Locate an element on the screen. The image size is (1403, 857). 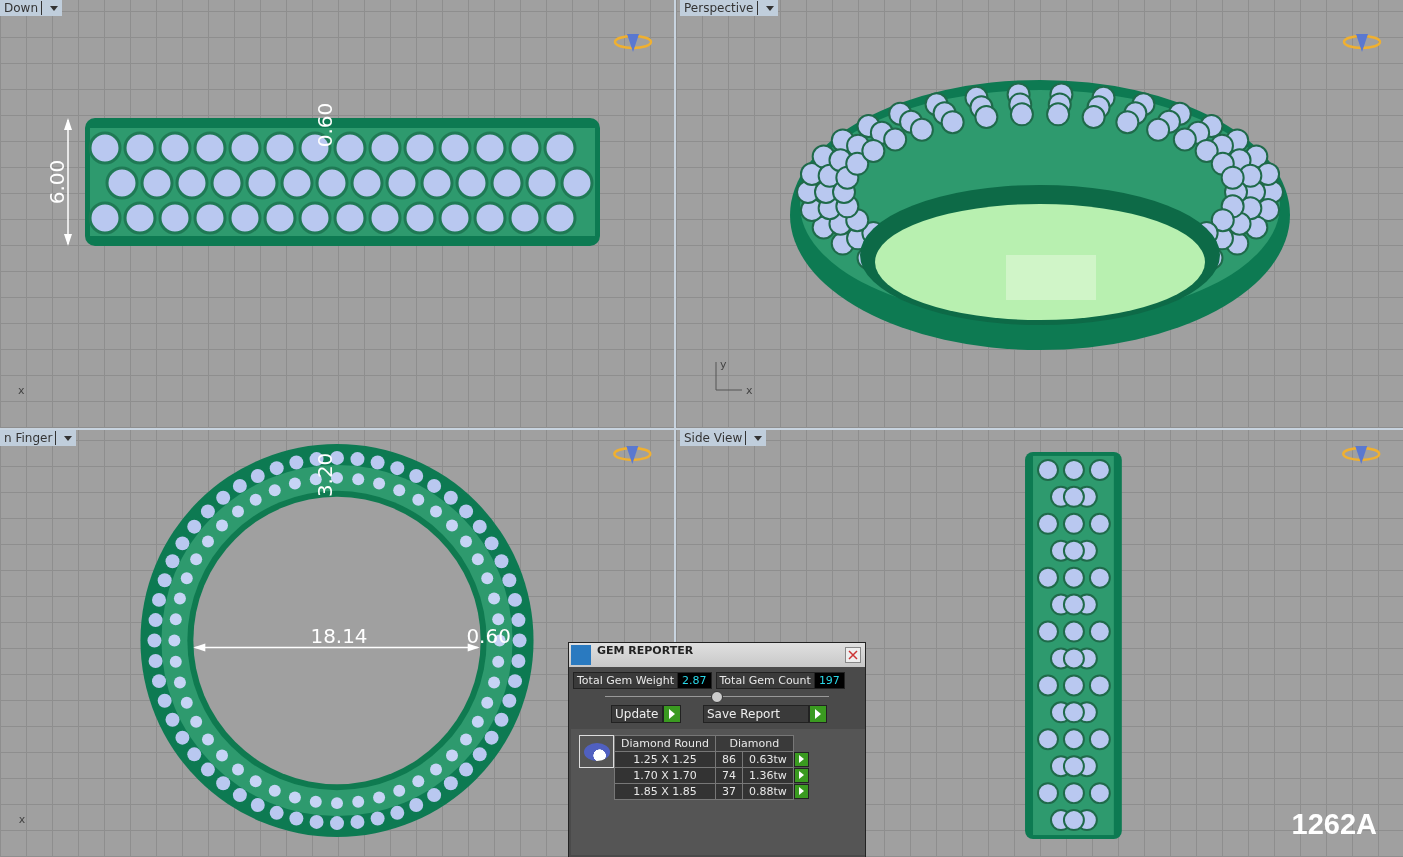
stat-label: Total Gem Count is located at coordinates (765, 680).